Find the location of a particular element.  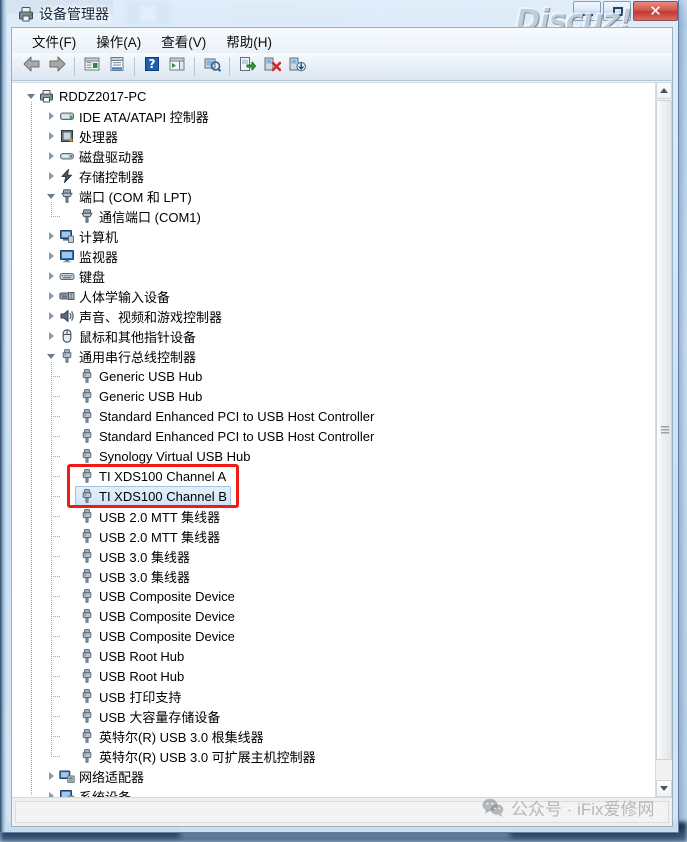

back-button is located at coordinates (32, 67).